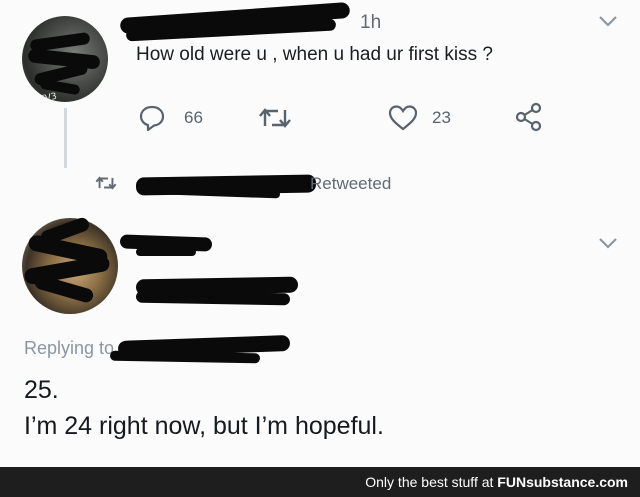  I want to click on retweet-button, so click(275, 120).